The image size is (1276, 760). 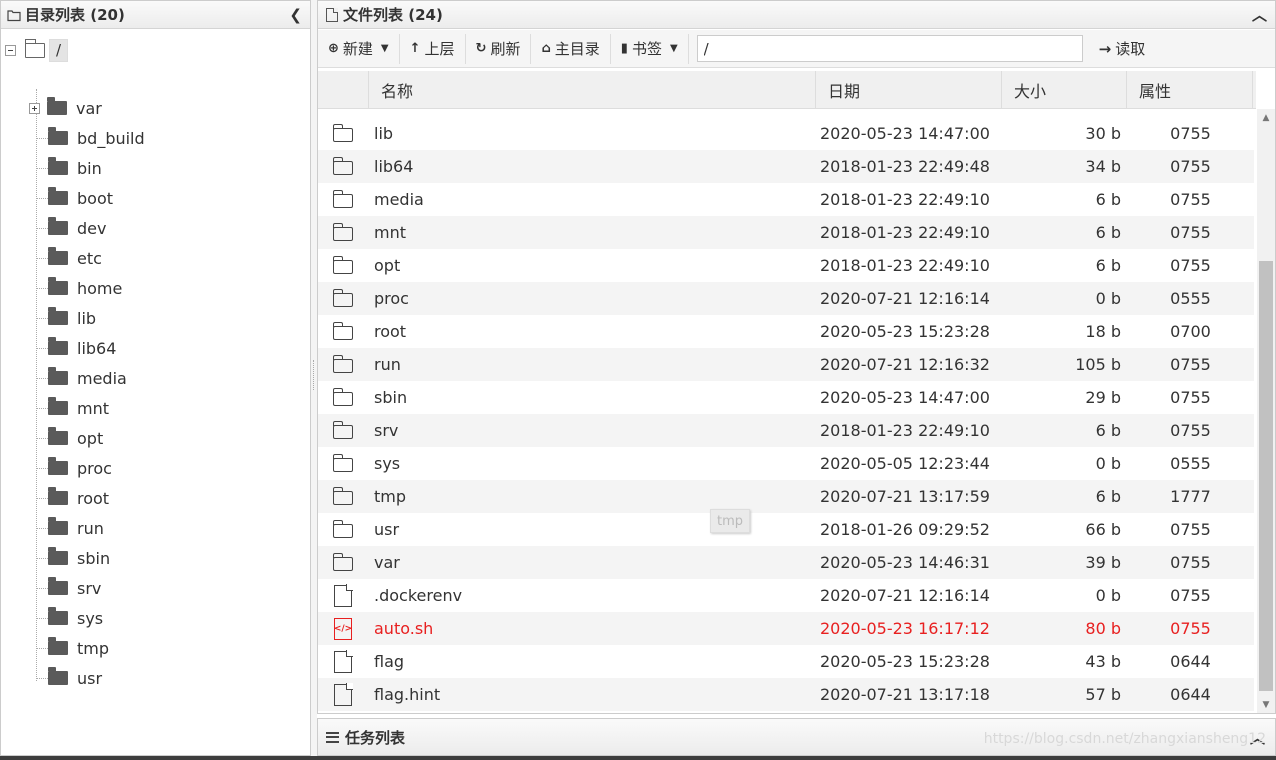 I want to click on tree-item-label: opt, so click(x=90, y=438).